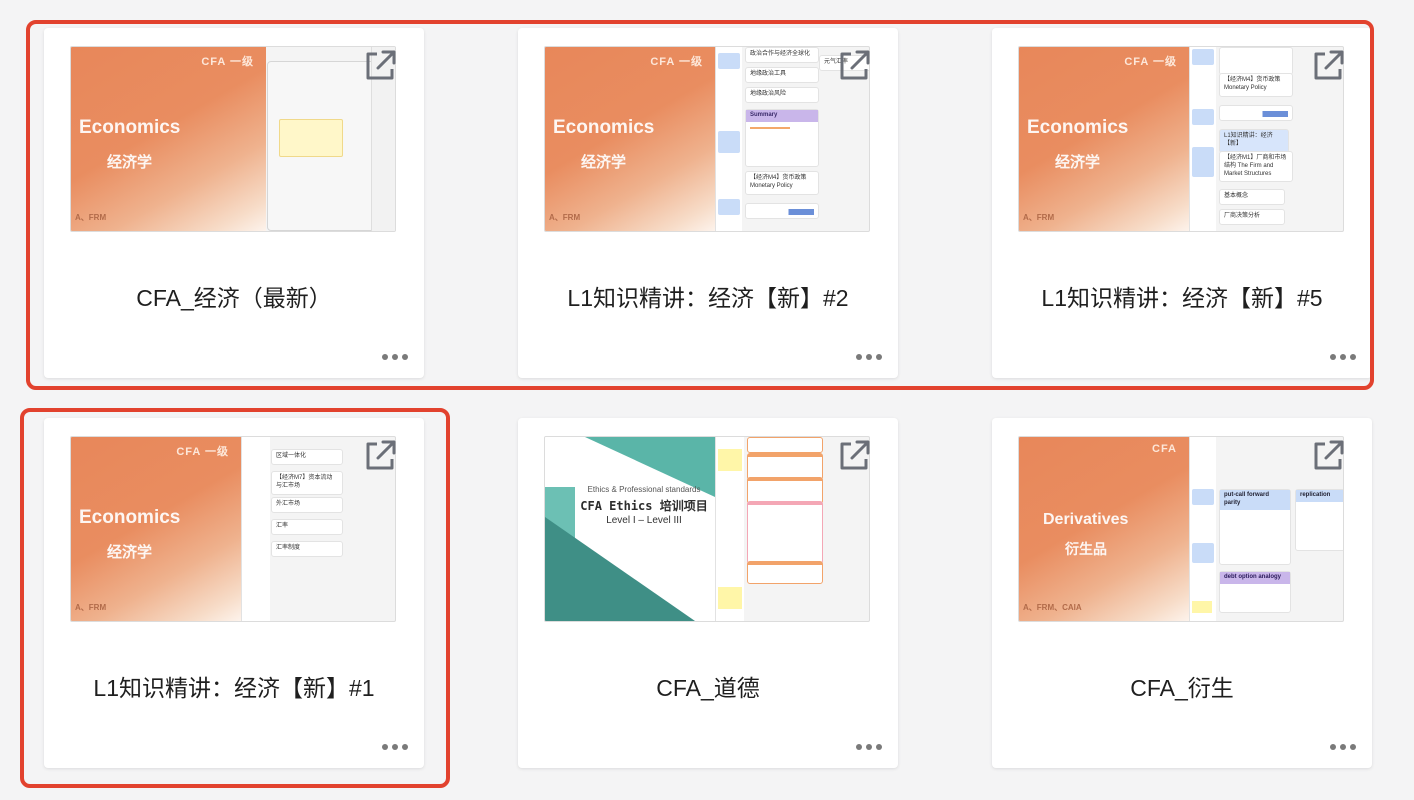  I want to click on slide-footer: A、FRM、CAIA, so click(1052, 607).